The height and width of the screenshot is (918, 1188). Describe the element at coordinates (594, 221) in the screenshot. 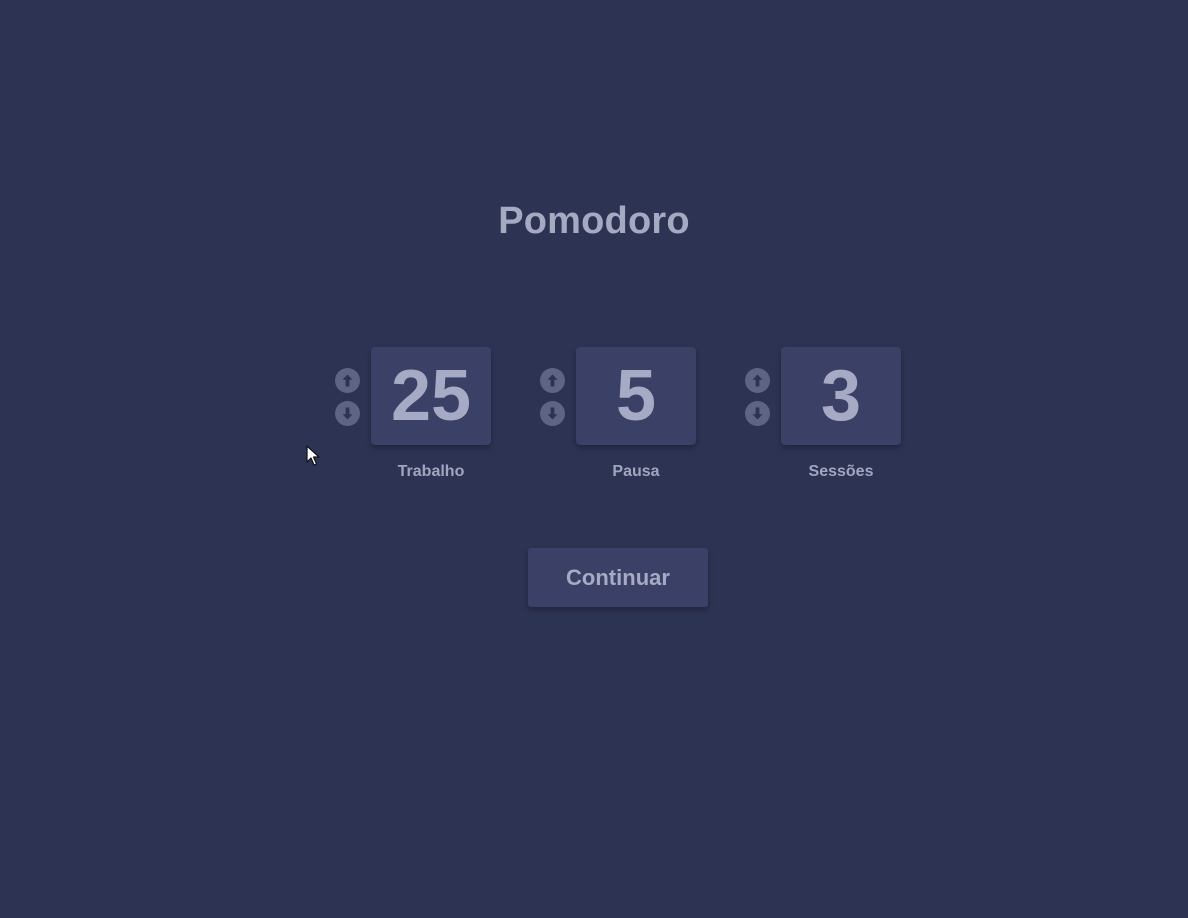

I see `page-title: Pomodoro` at that location.